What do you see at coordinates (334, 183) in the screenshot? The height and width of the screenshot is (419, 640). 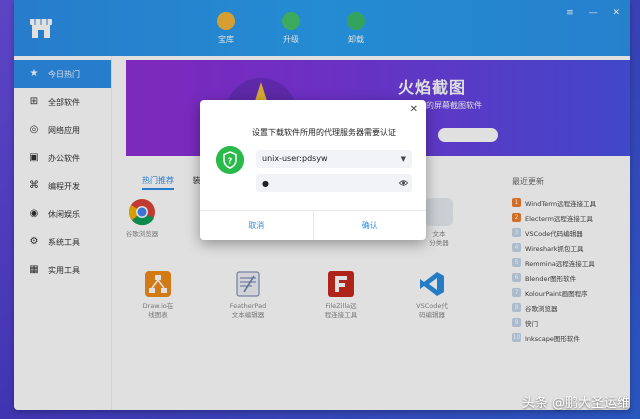 I see `password-field` at bounding box center [334, 183].